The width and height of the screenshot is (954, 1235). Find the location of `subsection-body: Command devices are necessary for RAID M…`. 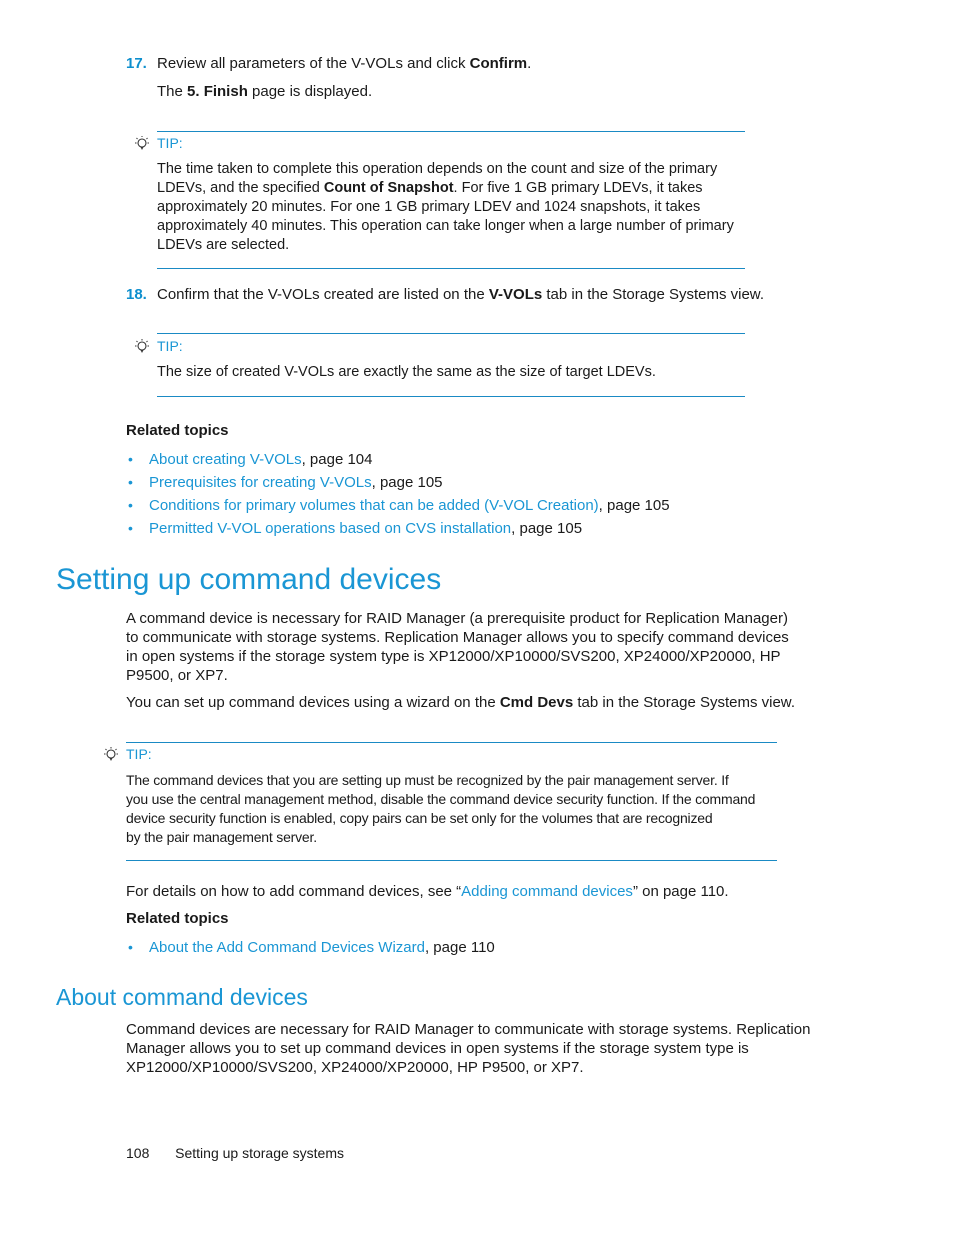

subsection-body: Command devices are necessary for RAID M… is located at coordinates (468, 1048).